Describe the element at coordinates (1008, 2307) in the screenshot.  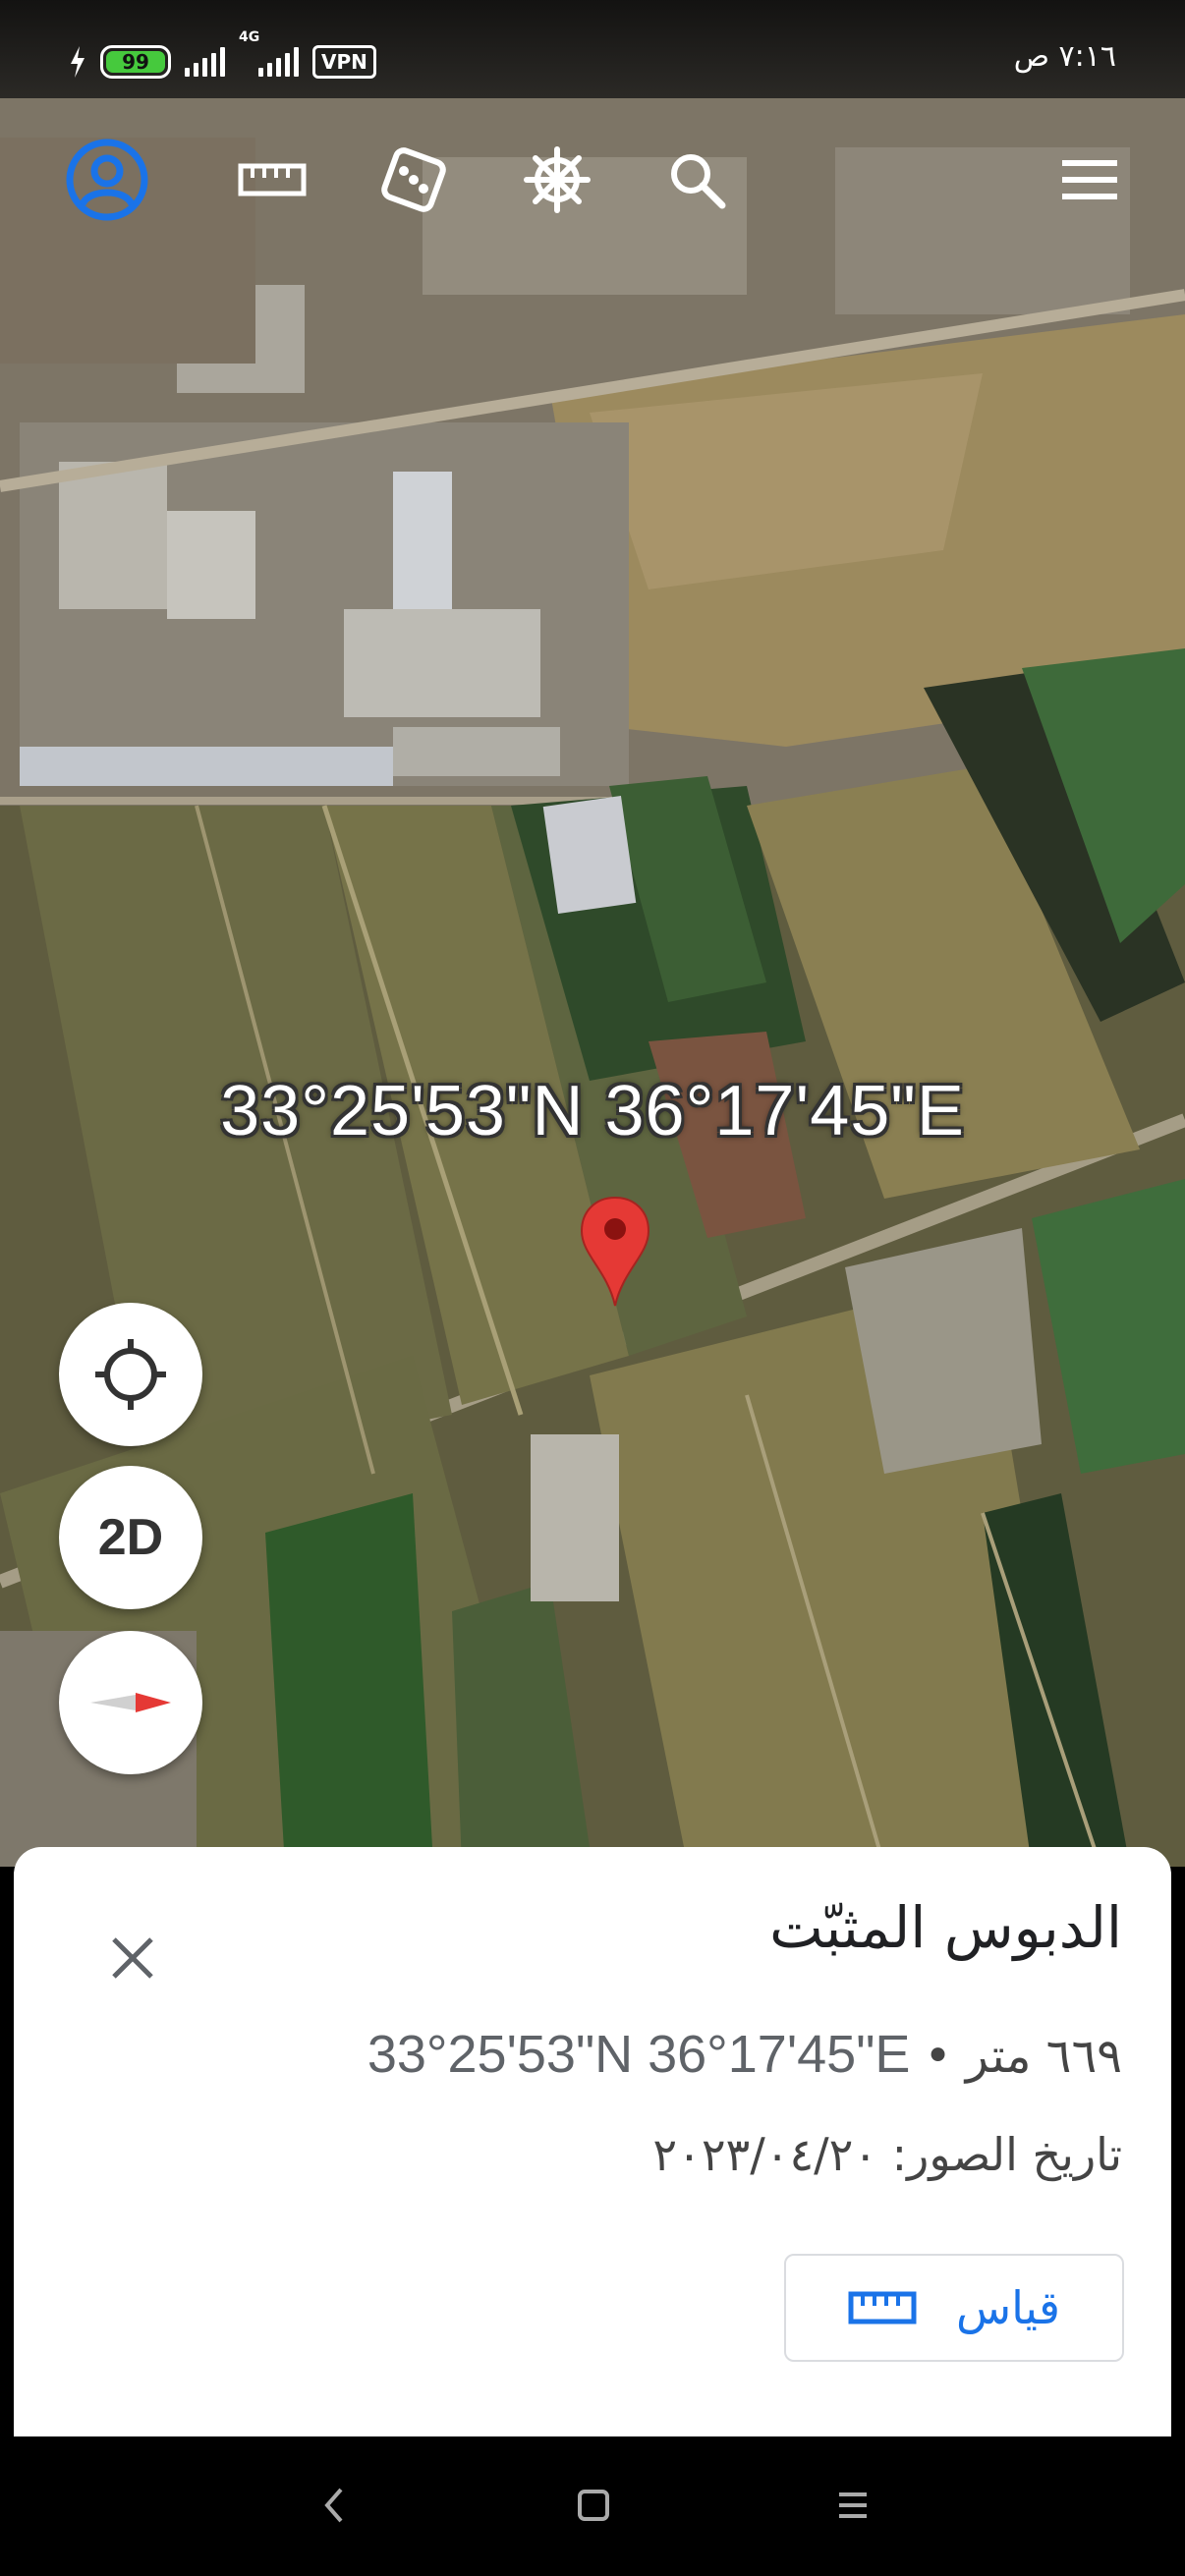
I see `measure-label: قياس` at that location.